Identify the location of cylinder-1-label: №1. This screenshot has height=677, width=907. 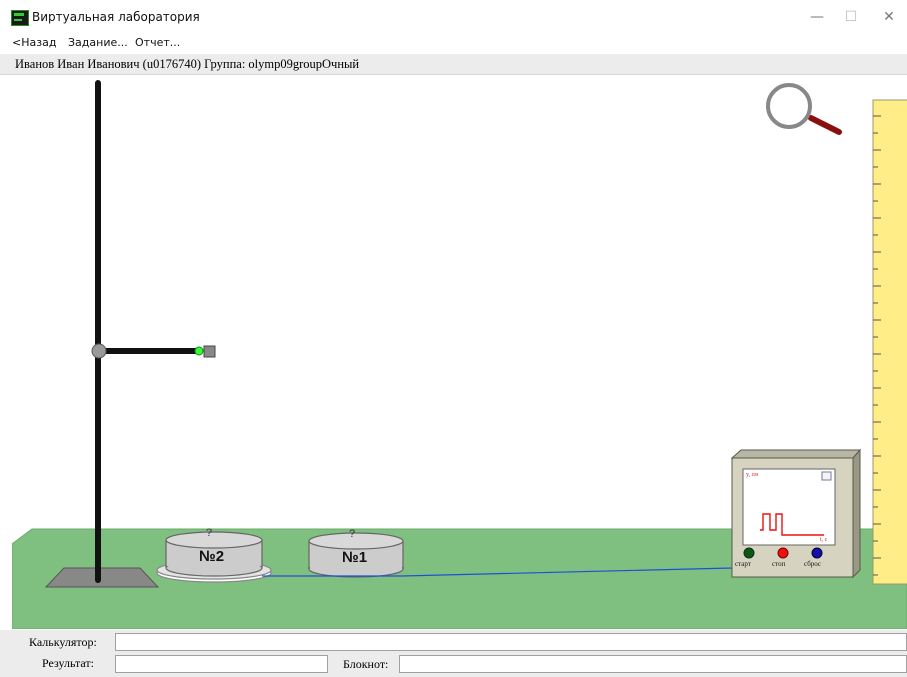
(355, 557).